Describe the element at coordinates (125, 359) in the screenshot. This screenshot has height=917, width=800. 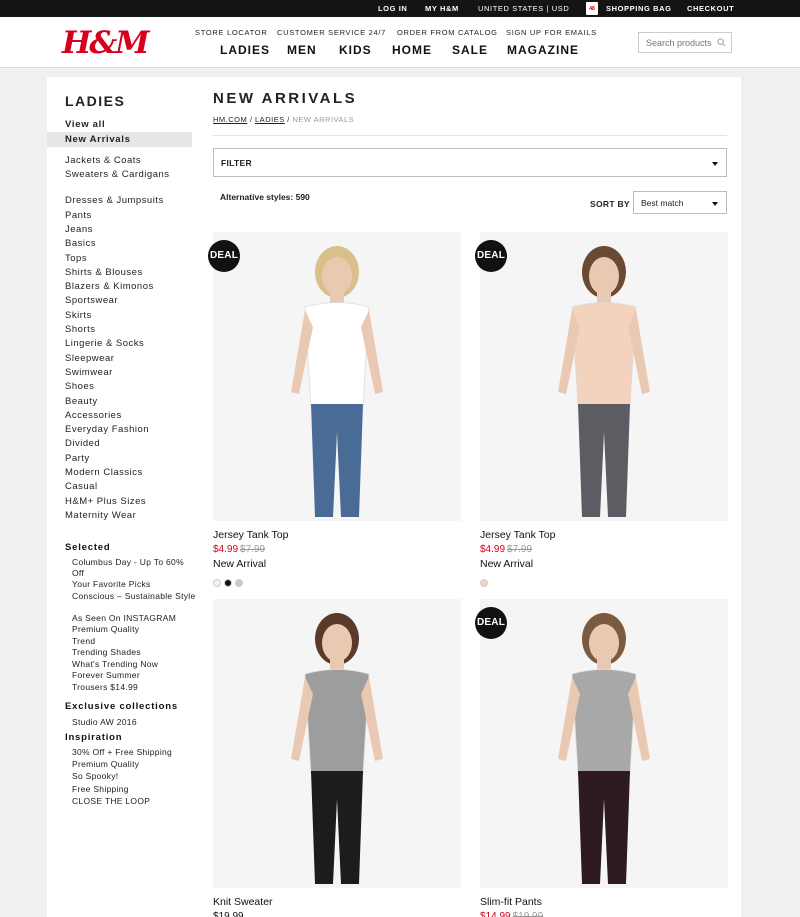
I see `sidebar-category-item: Sleepwear` at that location.